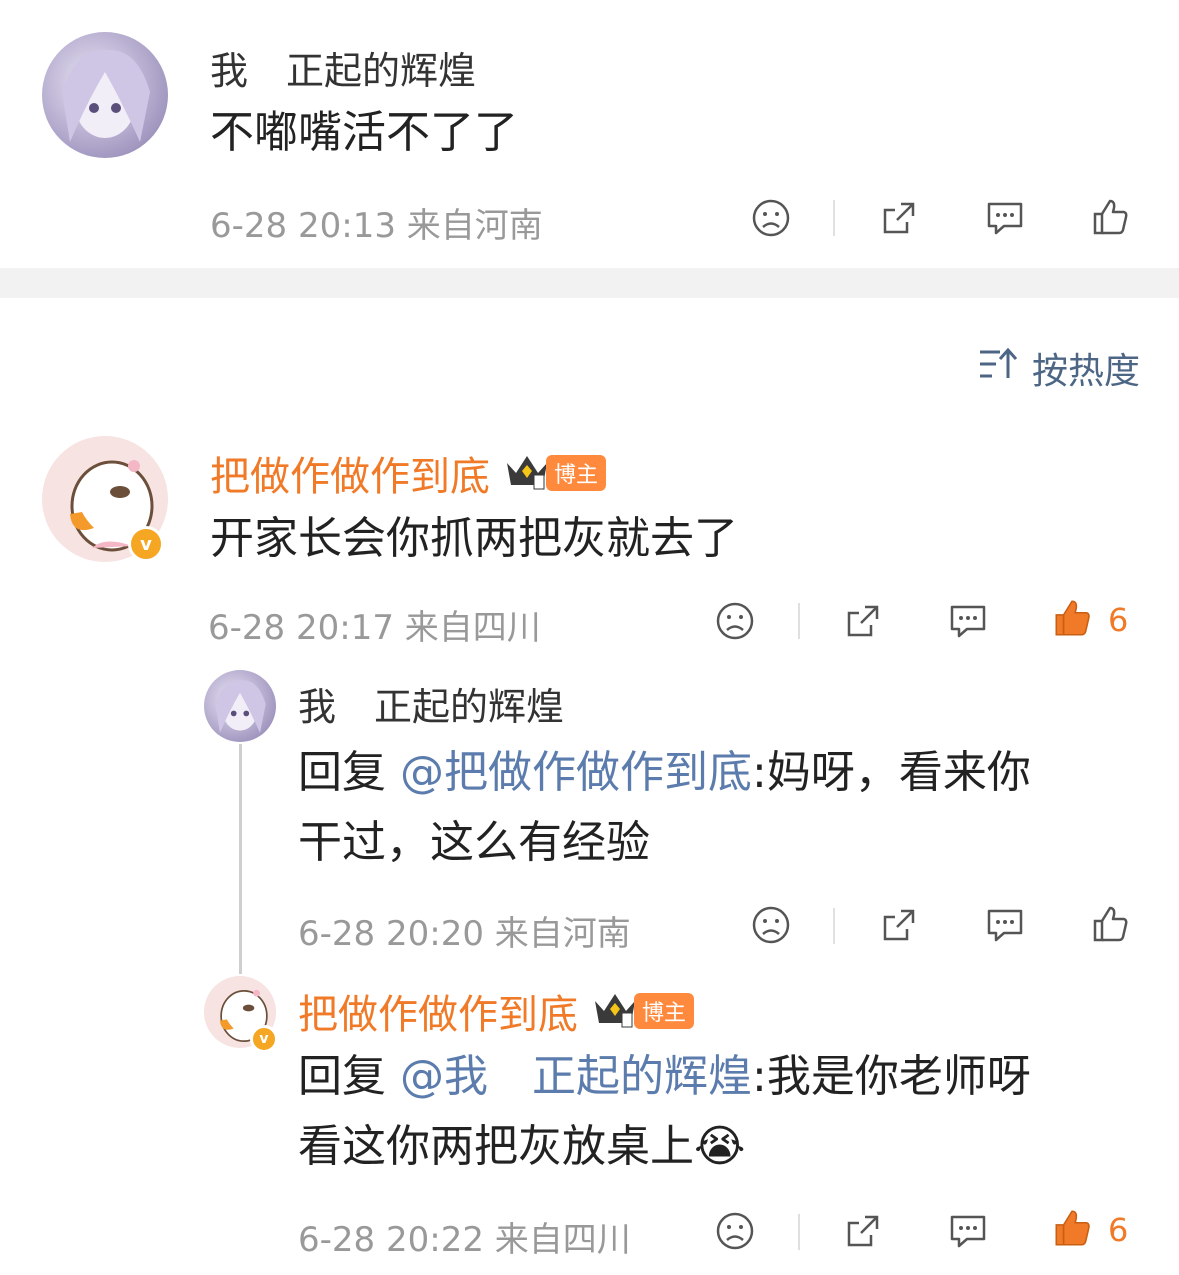  I want to click on reply-text-line-2: 干过，这么有经验, so click(474, 842).